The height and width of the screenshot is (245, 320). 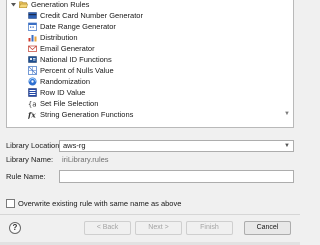 I want to click on tree-item-string-generation: fx String Generation Functions, so click(x=80, y=114).